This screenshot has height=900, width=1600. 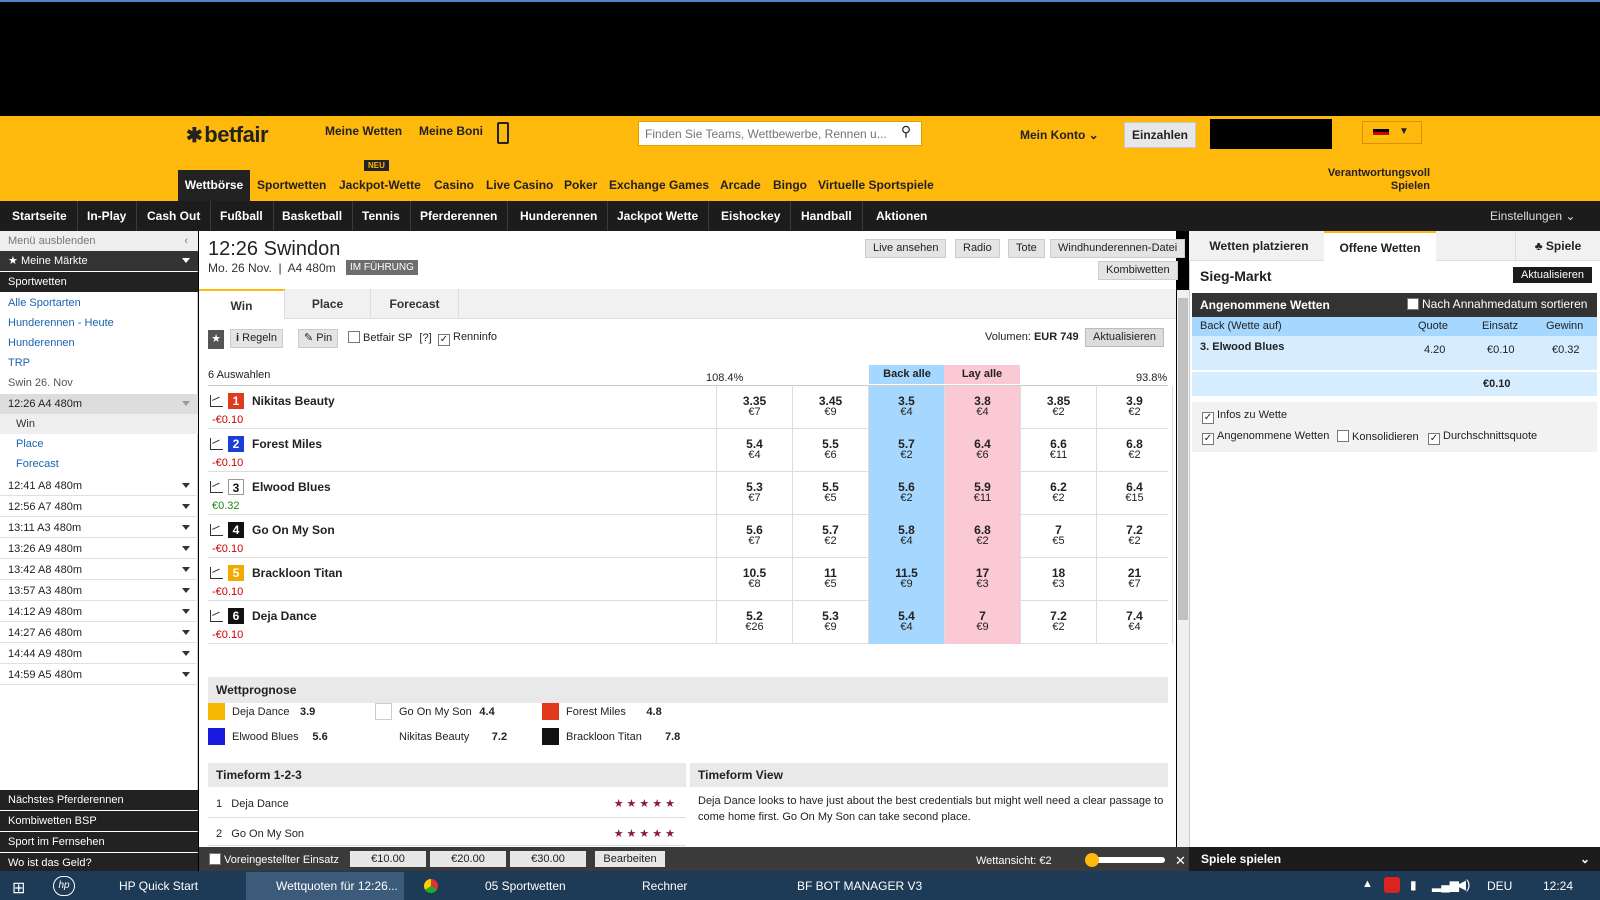 I want to click on nav-fussball: Fußball, so click(x=242, y=216).